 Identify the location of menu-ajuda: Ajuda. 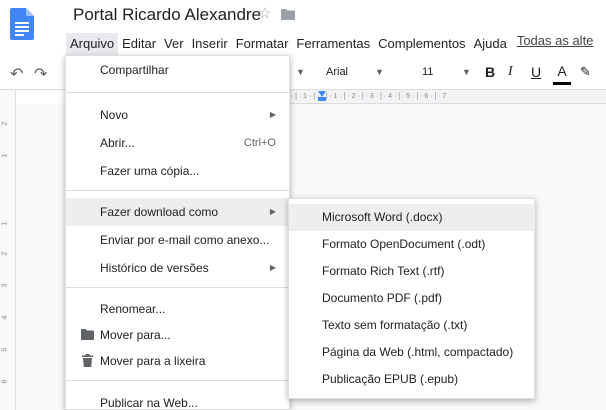
(490, 44).